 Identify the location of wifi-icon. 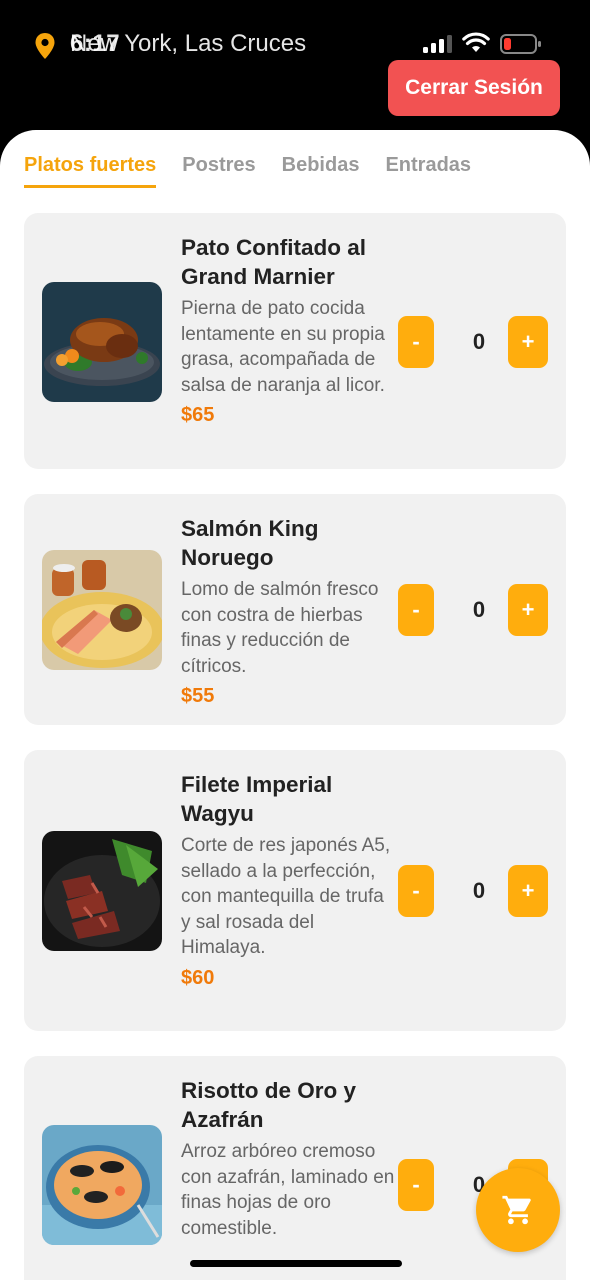
(476, 42).